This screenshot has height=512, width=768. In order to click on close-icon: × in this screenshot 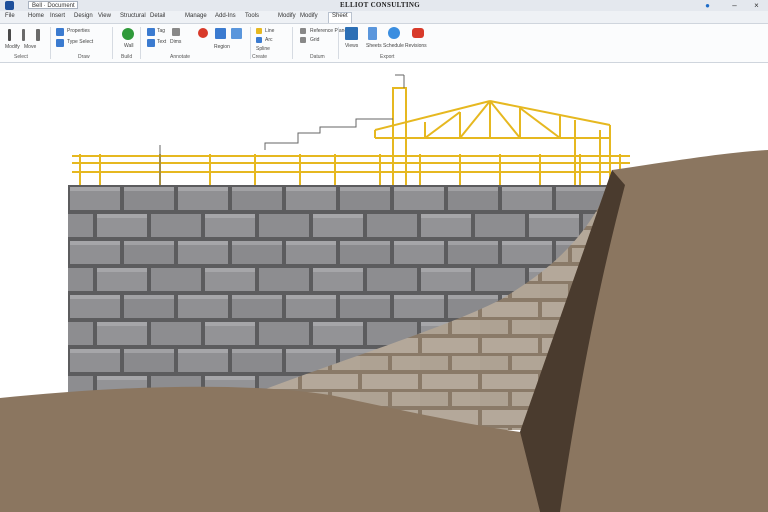, I will do `click(756, 5)`.